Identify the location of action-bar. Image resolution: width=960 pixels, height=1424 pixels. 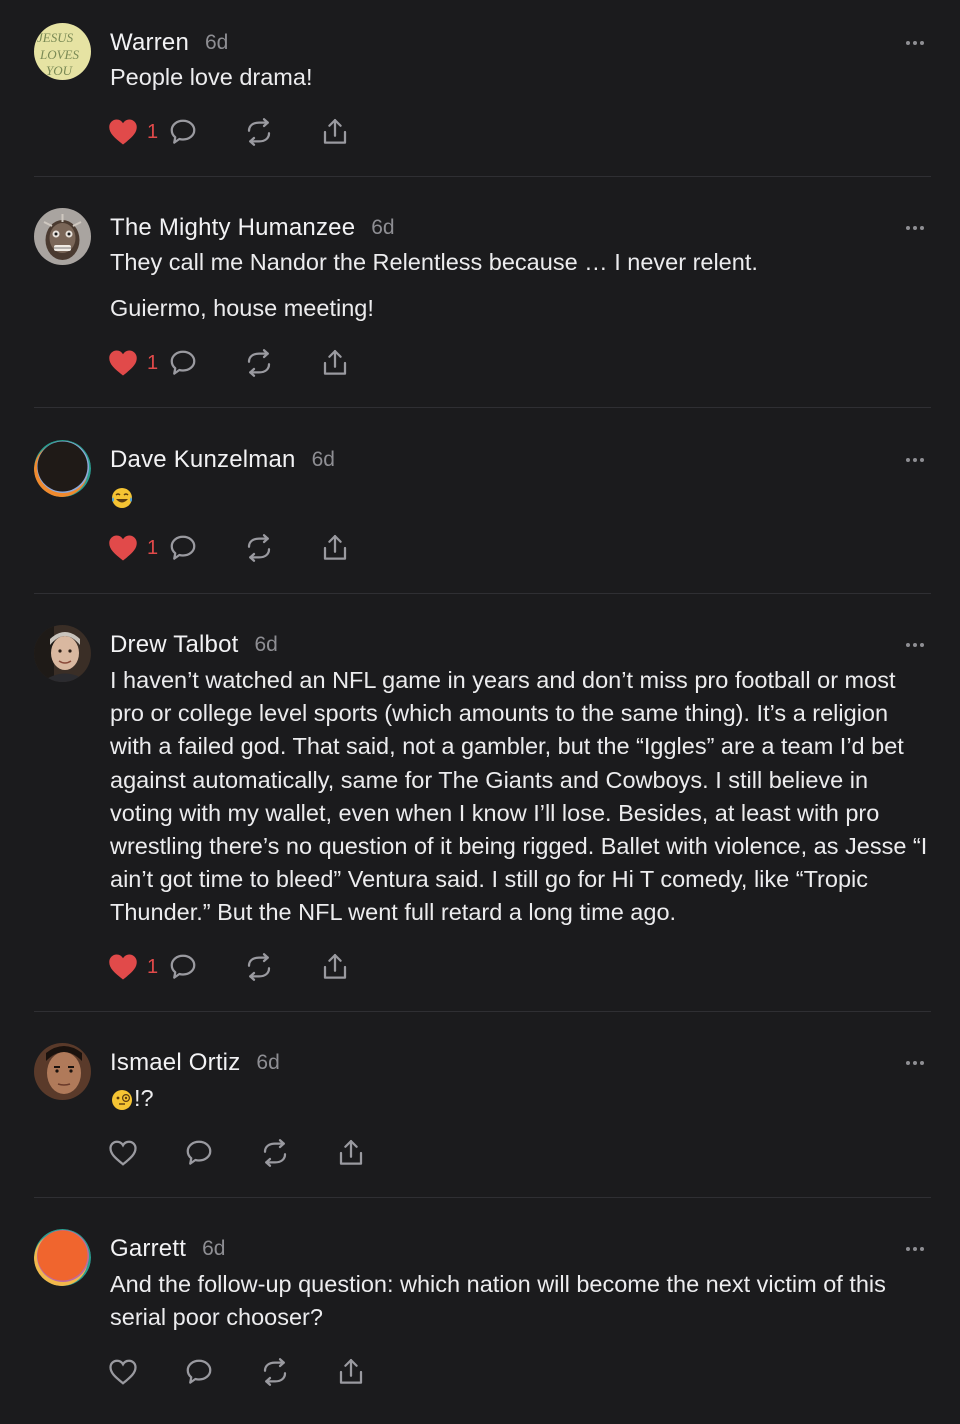
(260, 1372).